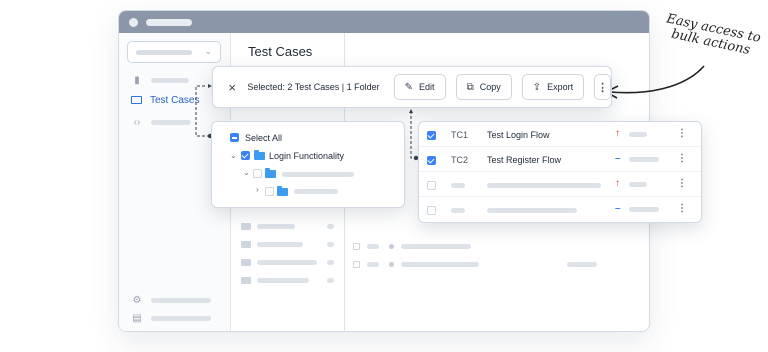  Describe the element at coordinates (518, 135) in the screenshot. I see `test-case-title: Test Login Flow` at that location.